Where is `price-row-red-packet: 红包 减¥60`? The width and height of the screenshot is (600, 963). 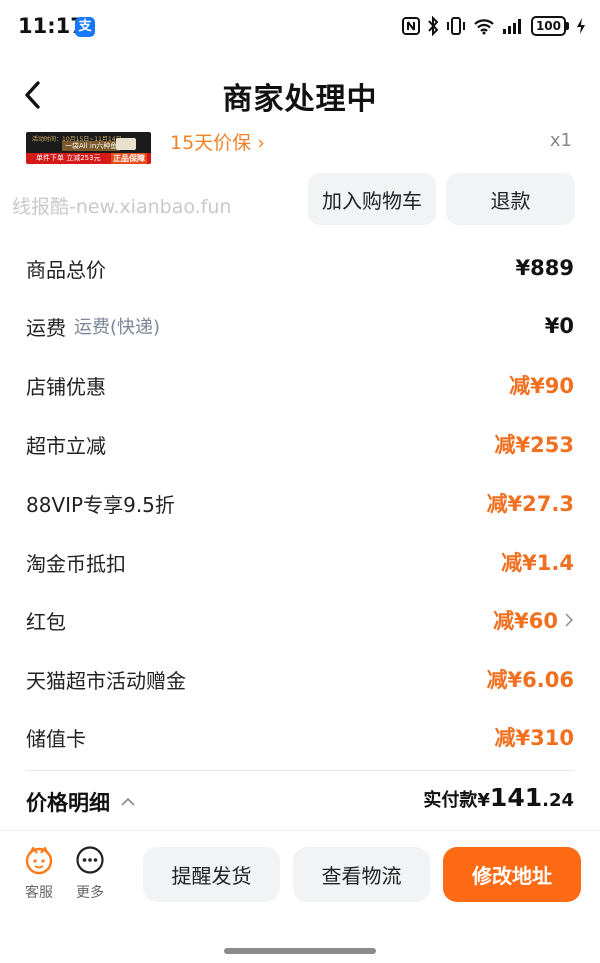 price-row-red-packet: 红包 减¥60 is located at coordinates (300, 620).